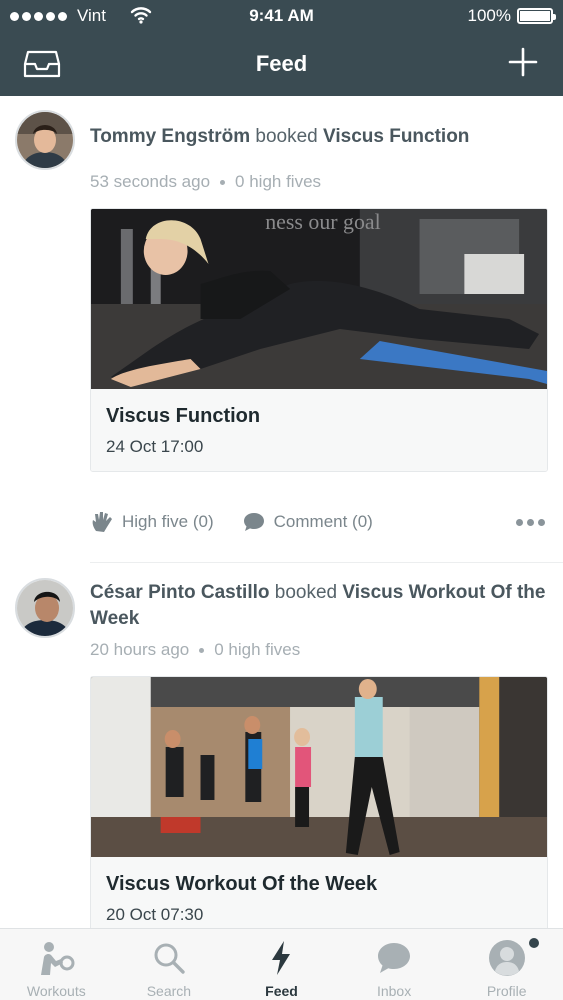  Describe the element at coordinates (489, 15) in the screenshot. I see `battery-percentage: 100%` at that location.